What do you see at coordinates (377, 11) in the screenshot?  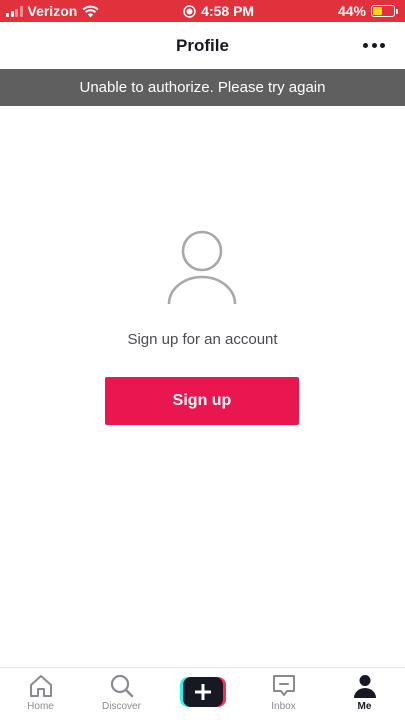 I see `battery-level` at bounding box center [377, 11].